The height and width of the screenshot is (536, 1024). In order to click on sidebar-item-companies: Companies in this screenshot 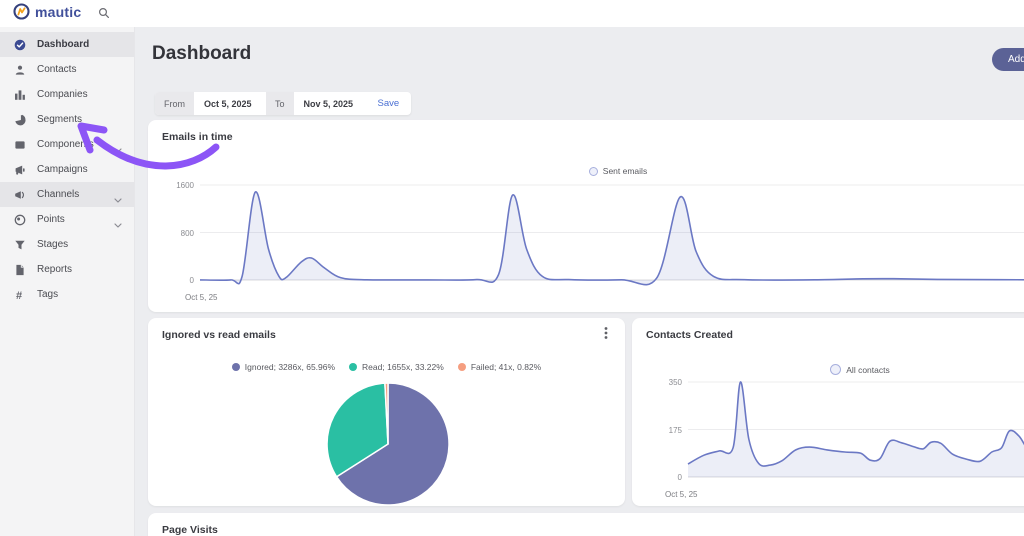, I will do `click(67, 94)`.